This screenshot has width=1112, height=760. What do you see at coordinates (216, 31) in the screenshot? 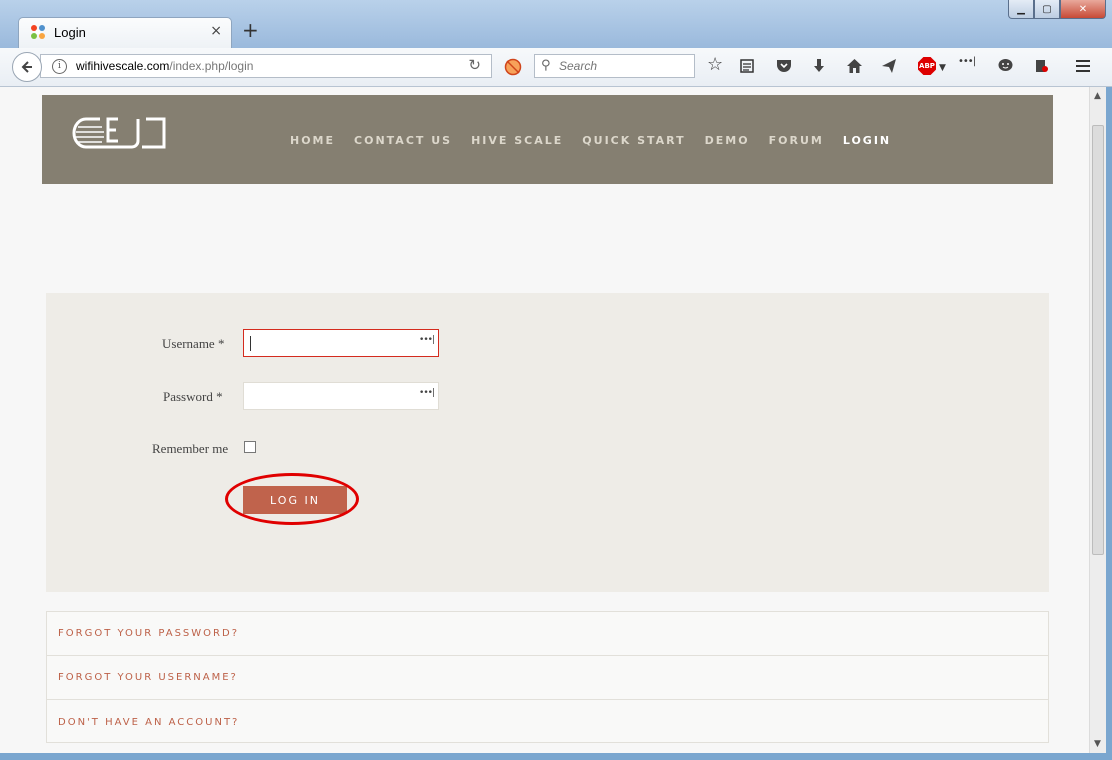
I see `close-tab-icon: ×` at bounding box center [216, 31].